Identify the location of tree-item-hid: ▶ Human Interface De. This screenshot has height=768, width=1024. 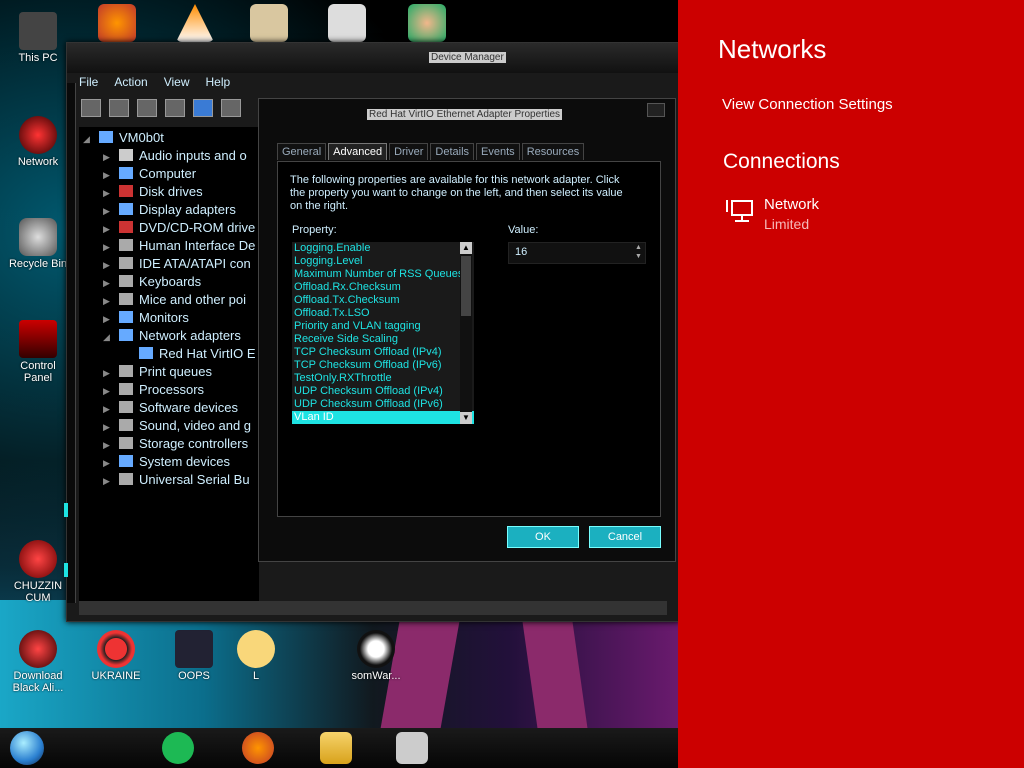
(179, 246).